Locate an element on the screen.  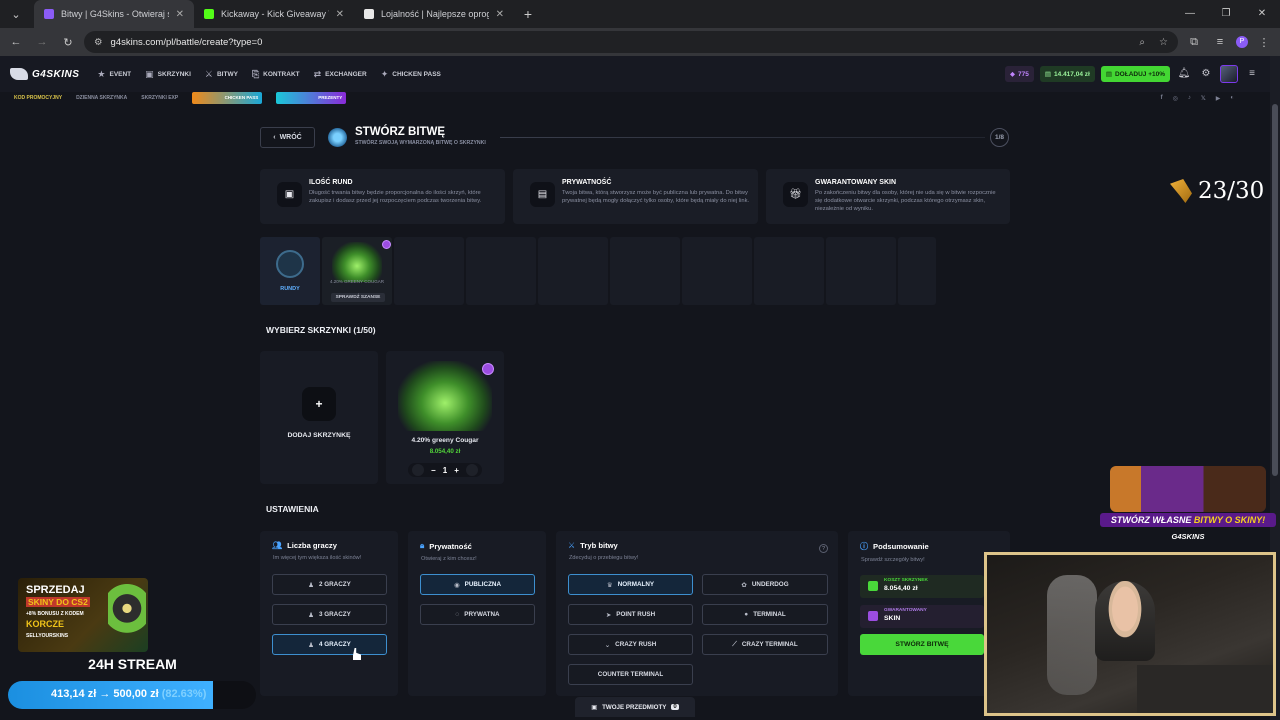
back-button: ‹ WRÓĆ is located at coordinates (287, 137).